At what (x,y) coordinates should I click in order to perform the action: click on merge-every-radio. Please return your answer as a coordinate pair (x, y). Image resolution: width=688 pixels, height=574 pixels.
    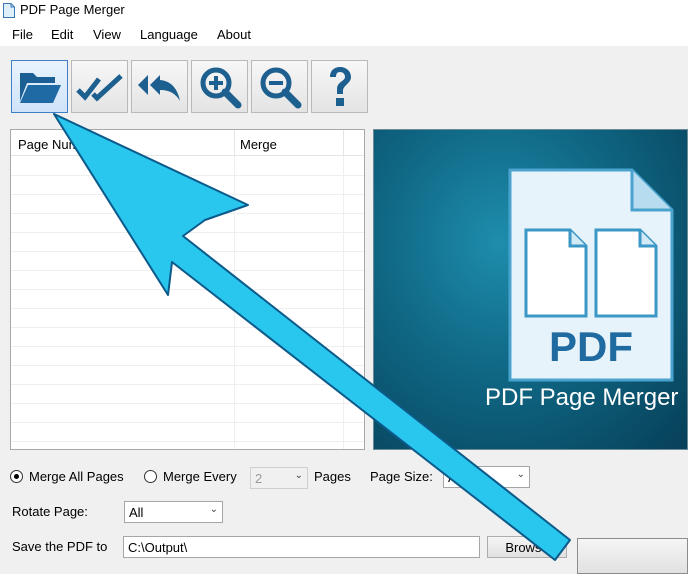
    Looking at the image, I should click on (150, 476).